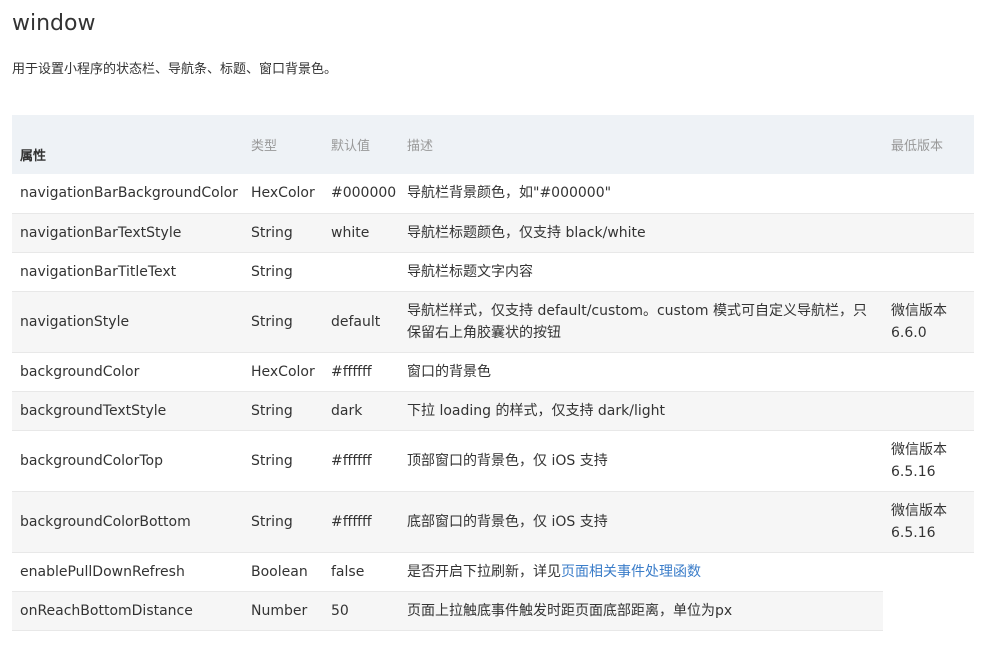 The image size is (991, 656). I want to click on cell-default, so click(361, 272).